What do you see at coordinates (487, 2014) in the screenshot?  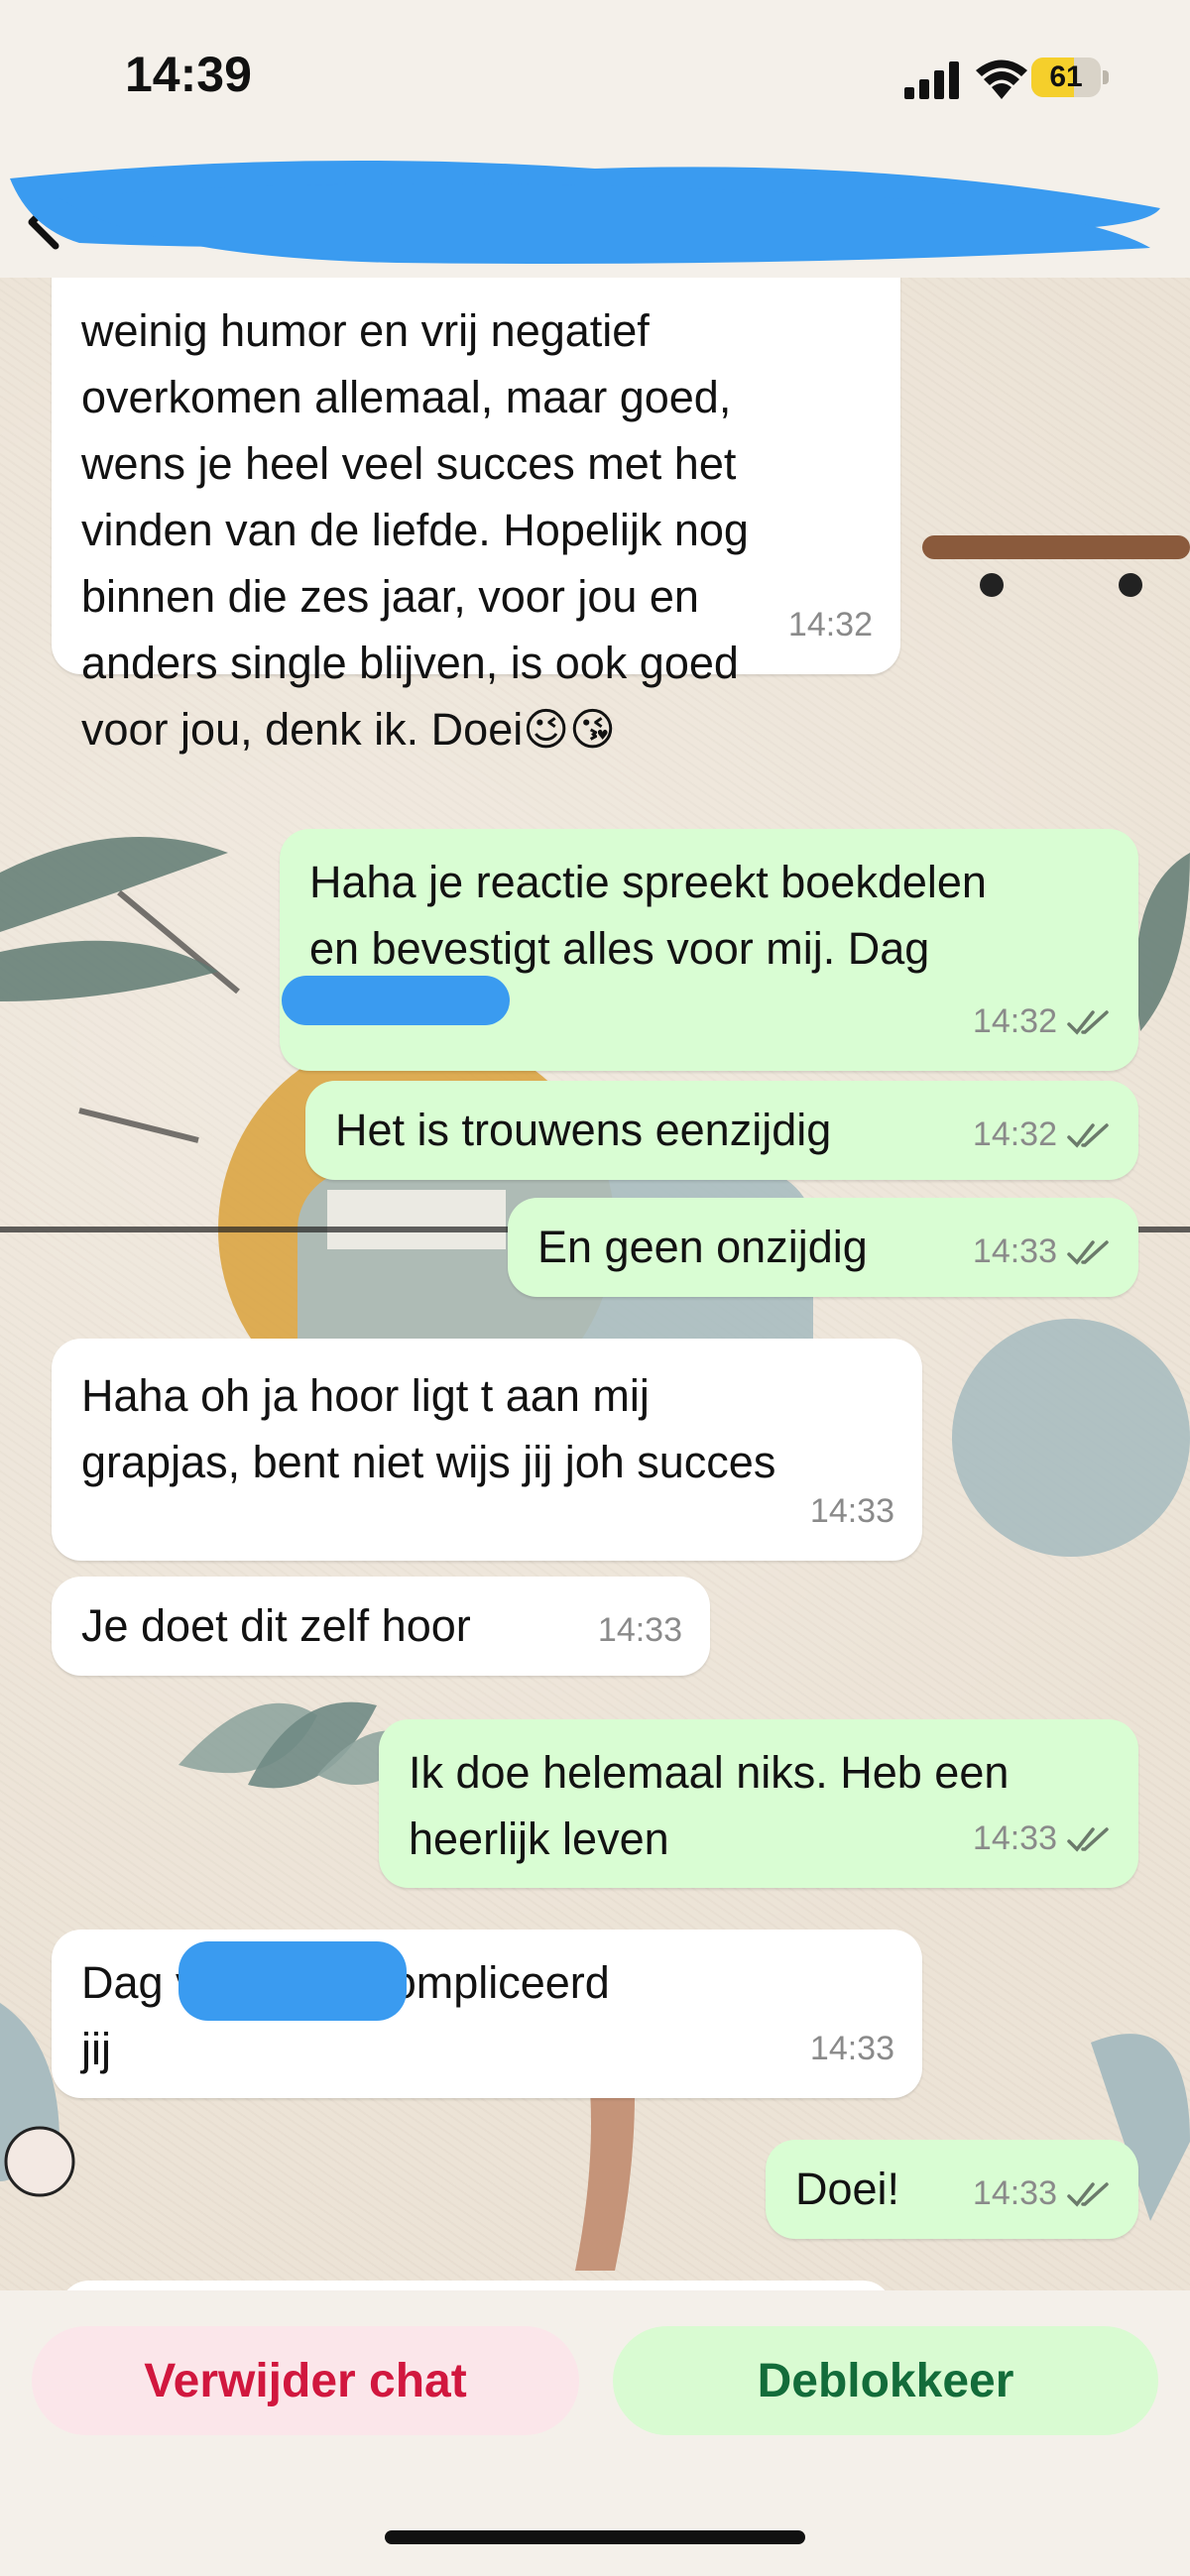 I see `message-incoming: Dag veel te gecompliceerd jij 14:33` at bounding box center [487, 2014].